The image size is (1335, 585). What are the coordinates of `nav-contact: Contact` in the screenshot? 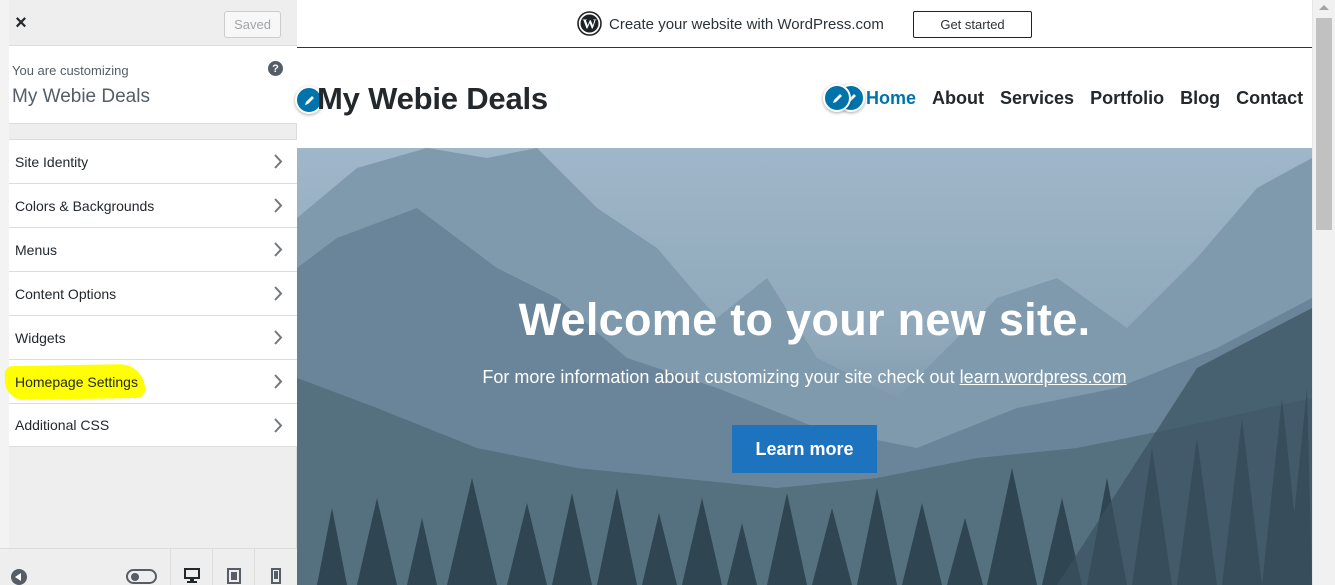 It's located at (1269, 98).